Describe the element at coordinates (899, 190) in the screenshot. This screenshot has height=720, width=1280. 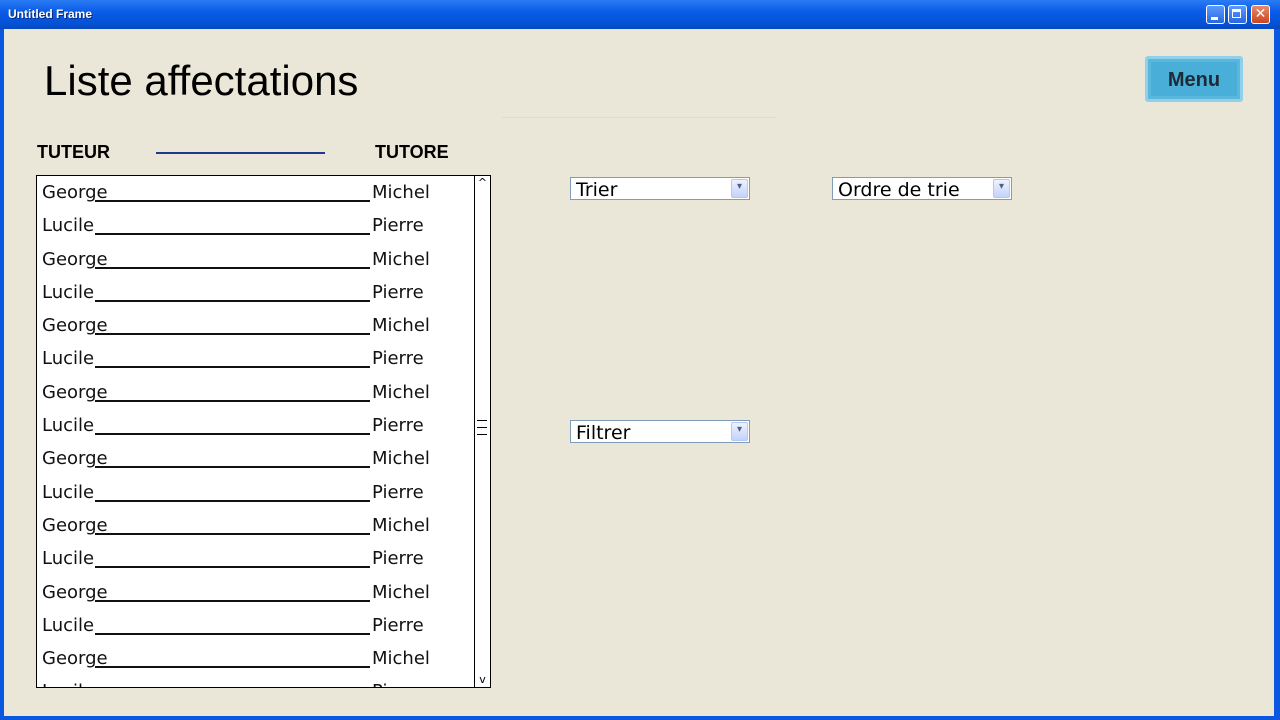
I see `order-select-value: Ordre de trie` at that location.